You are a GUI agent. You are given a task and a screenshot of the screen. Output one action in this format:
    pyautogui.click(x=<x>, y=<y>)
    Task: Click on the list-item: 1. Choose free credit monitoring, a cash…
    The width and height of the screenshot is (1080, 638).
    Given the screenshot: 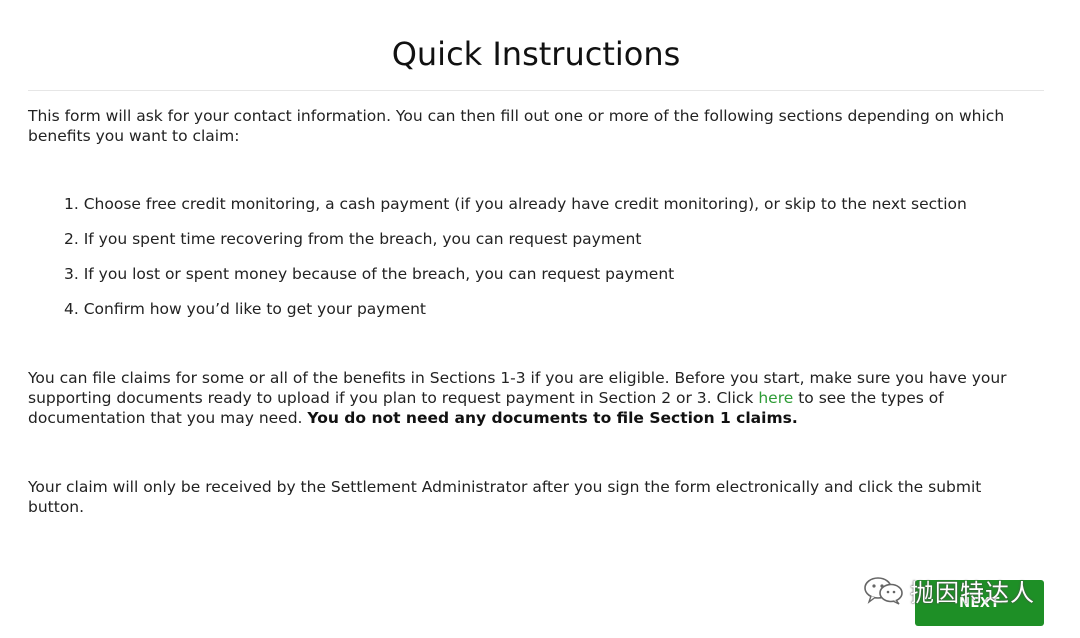 What is the action you would take?
    pyautogui.click(x=515, y=204)
    